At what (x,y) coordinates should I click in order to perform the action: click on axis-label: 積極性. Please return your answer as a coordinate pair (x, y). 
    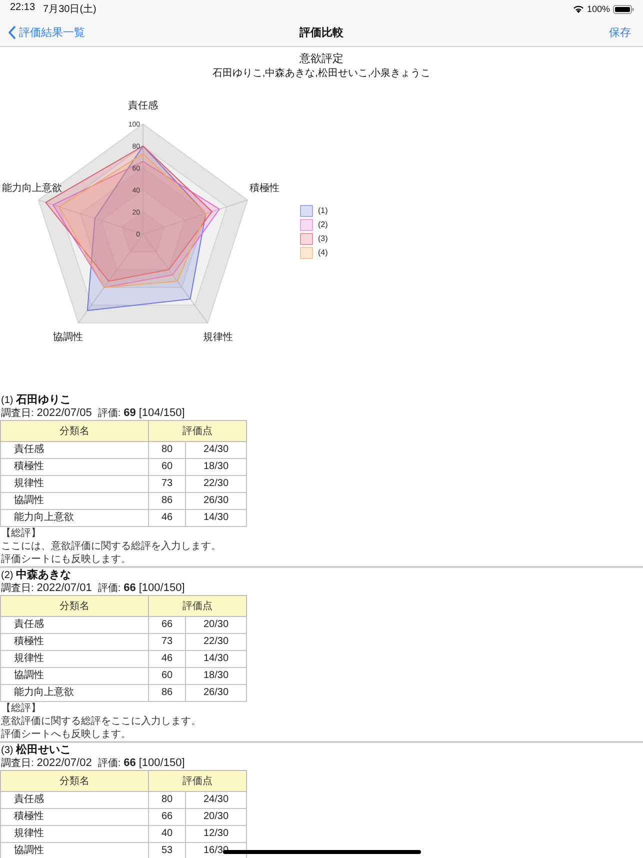
    Looking at the image, I should click on (265, 188).